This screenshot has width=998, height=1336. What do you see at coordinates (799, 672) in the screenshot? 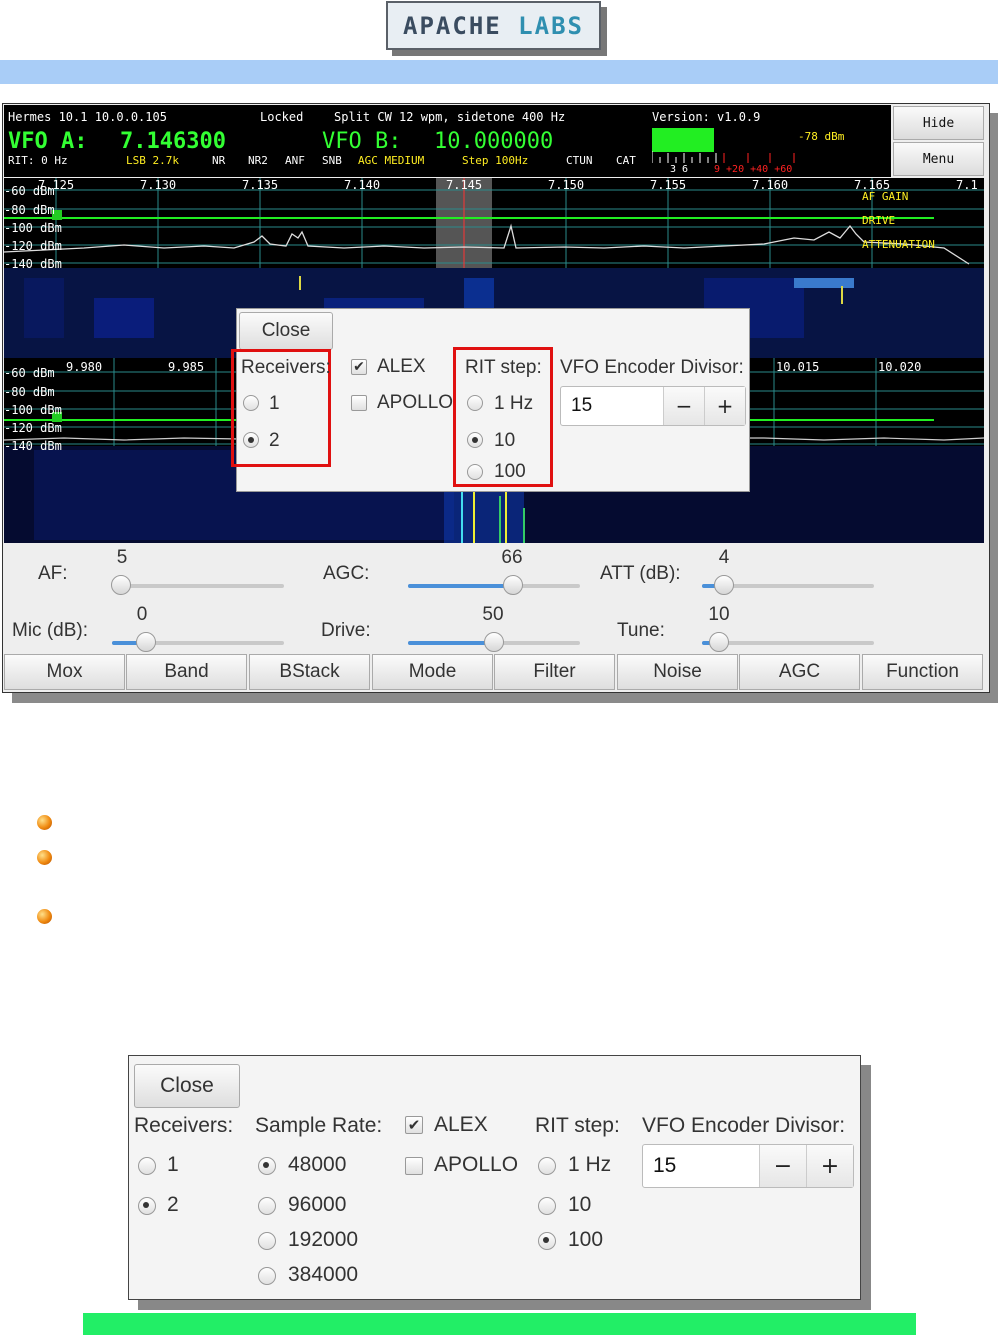
I see `agc-button: AGC` at bounding box center [799, 672].